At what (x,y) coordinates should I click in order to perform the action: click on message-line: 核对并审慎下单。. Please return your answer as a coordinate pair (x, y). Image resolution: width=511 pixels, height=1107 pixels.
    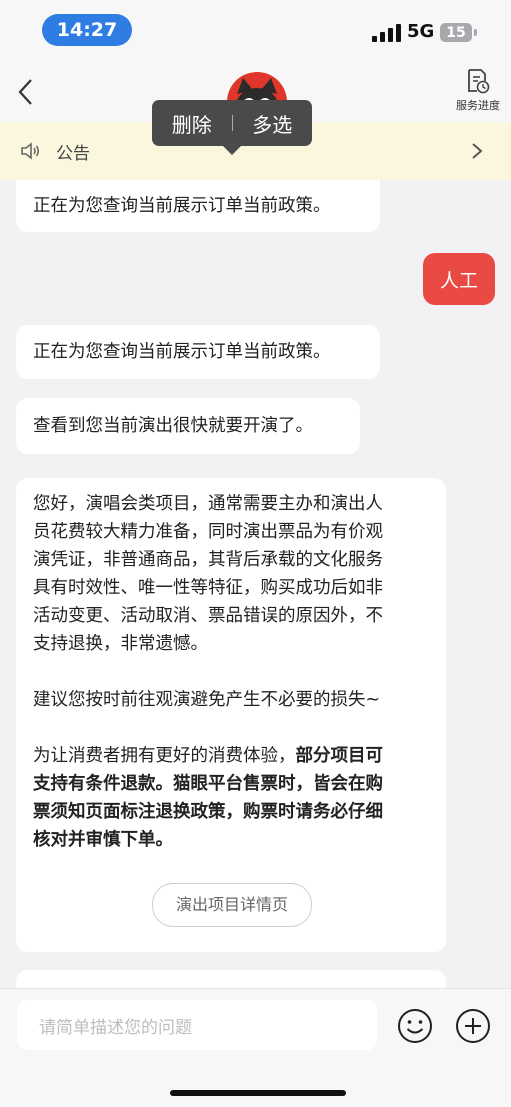
    Looking at the image, I should click on (103, 840).